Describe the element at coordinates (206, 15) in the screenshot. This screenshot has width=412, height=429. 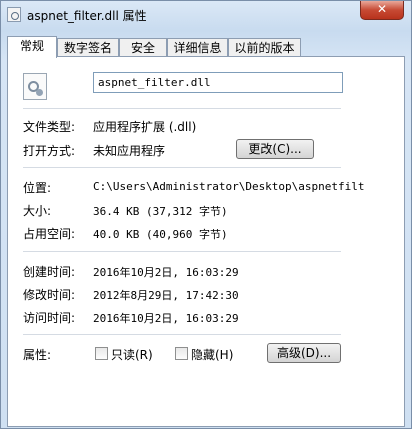
I see `title-bar: aspnet_filter.dll 属性 ✕` at that location.